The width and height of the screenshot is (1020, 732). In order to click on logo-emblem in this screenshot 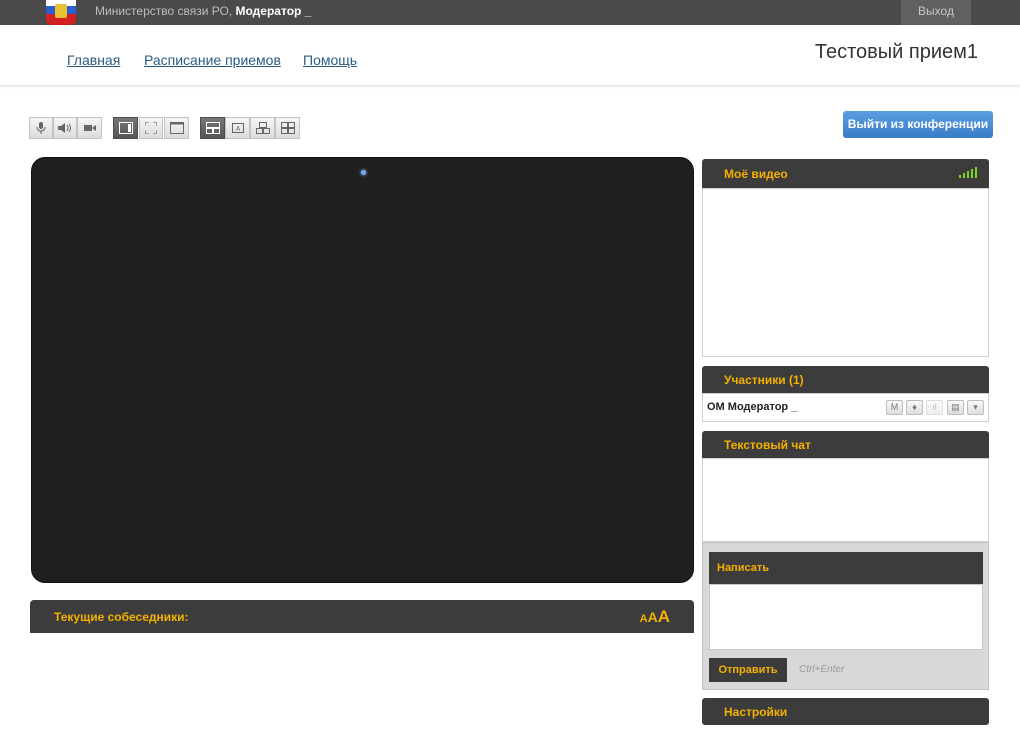, I will do `click(61, 11)`.